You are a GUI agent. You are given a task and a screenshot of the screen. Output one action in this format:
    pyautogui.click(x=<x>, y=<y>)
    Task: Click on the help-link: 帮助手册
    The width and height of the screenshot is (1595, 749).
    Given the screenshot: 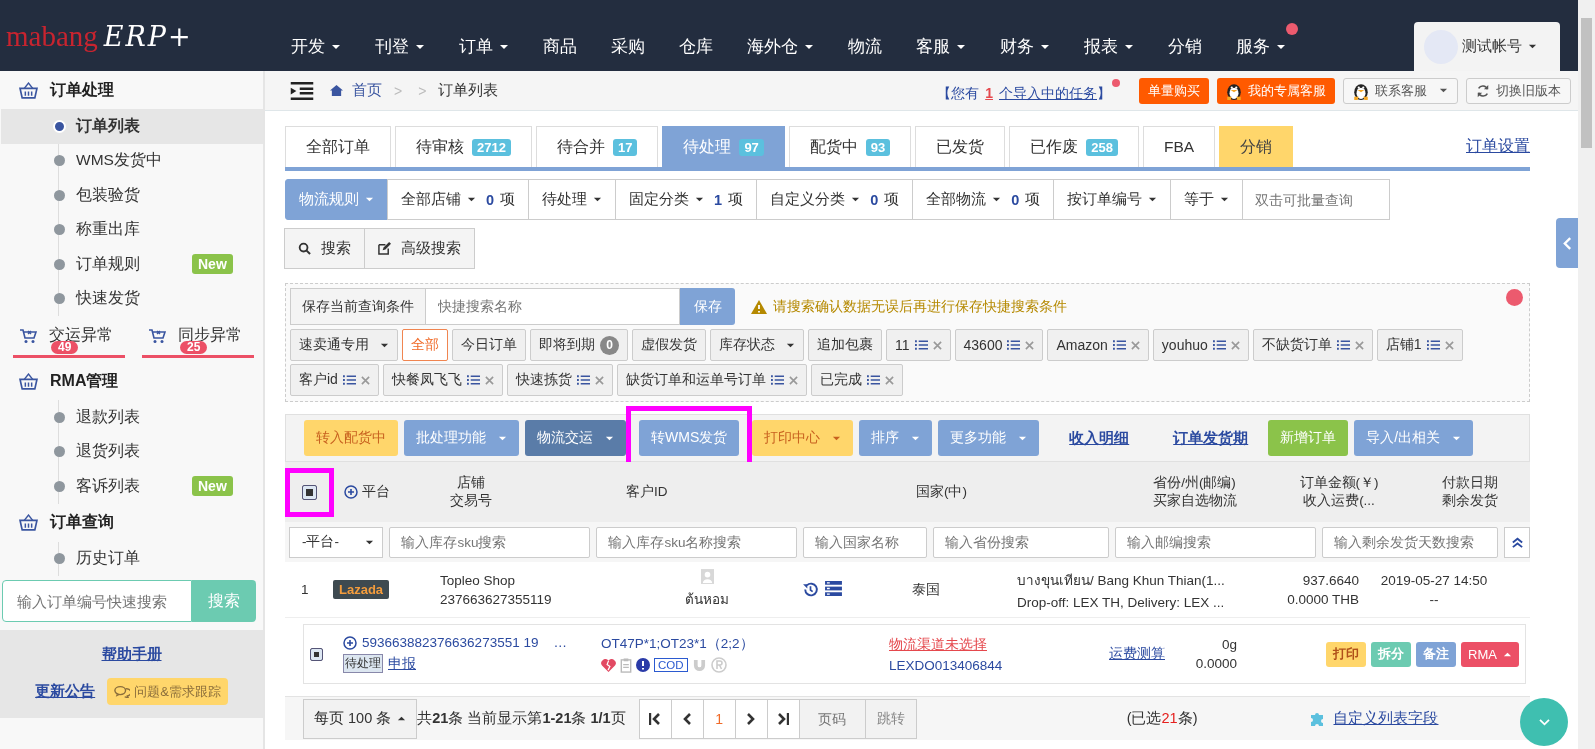 What is the action you would take?
    pyautogui.click(x=131, y=654)
    